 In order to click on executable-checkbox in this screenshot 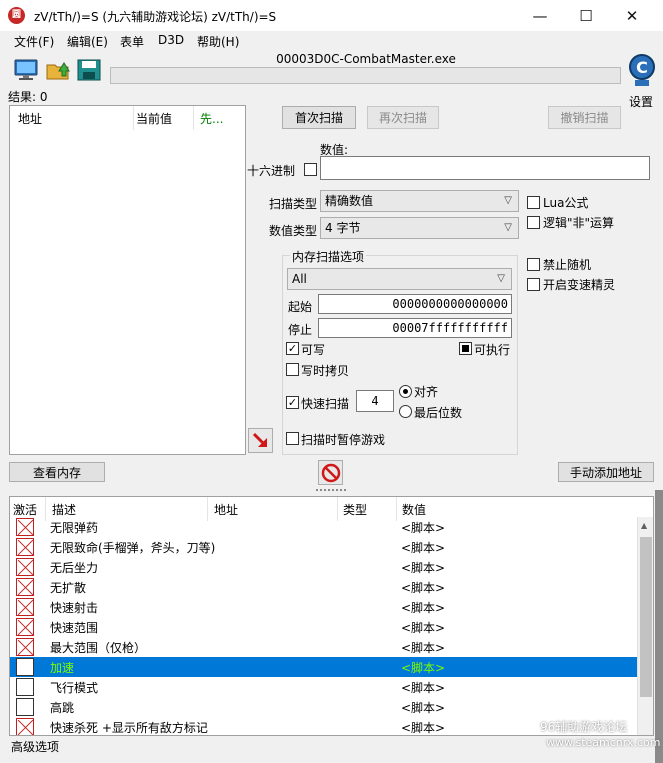, I will do `click(465, 348)`.